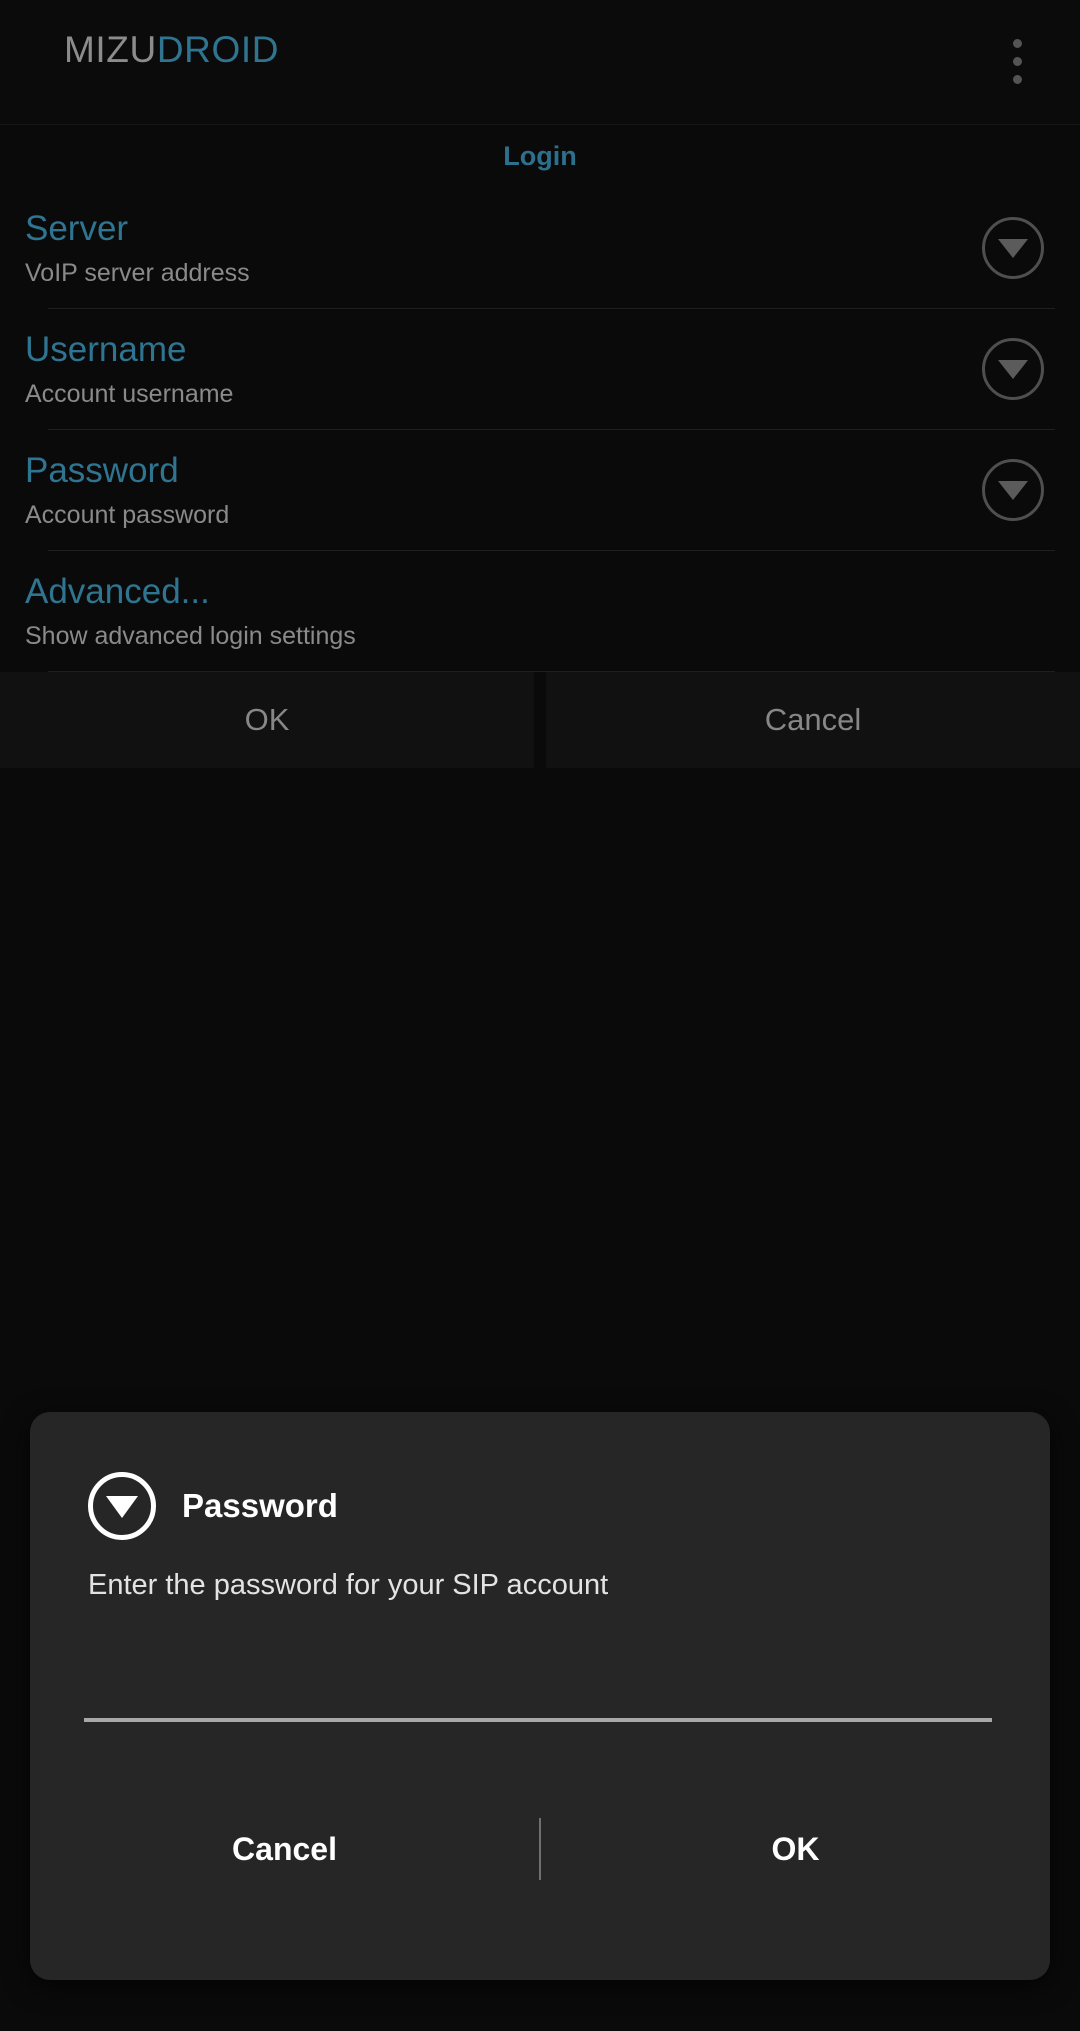  What do you see at coordinates (540, 247) in the screenshot?
I see `preference-row-server: Server VoIP server address` at bounding box center [540, 247].